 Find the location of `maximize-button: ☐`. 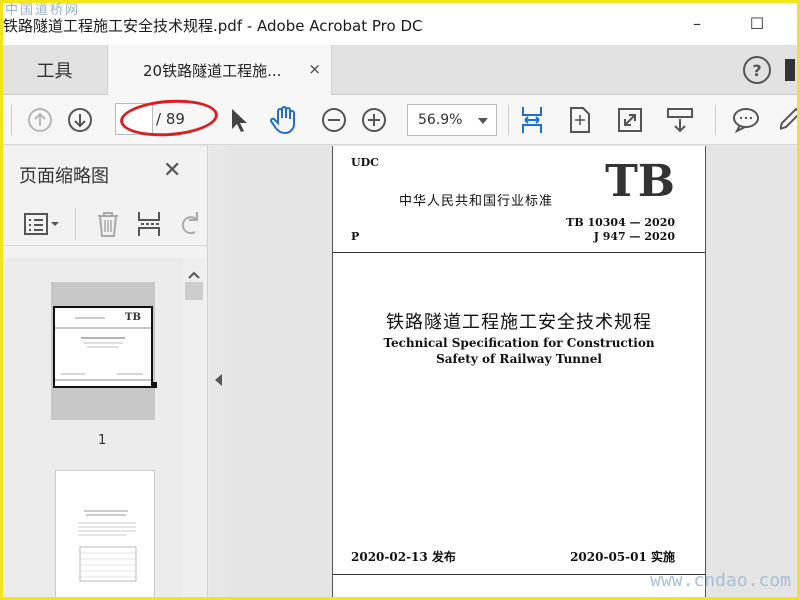

maximize-button: ☐ is located at coordinates (757, 23).